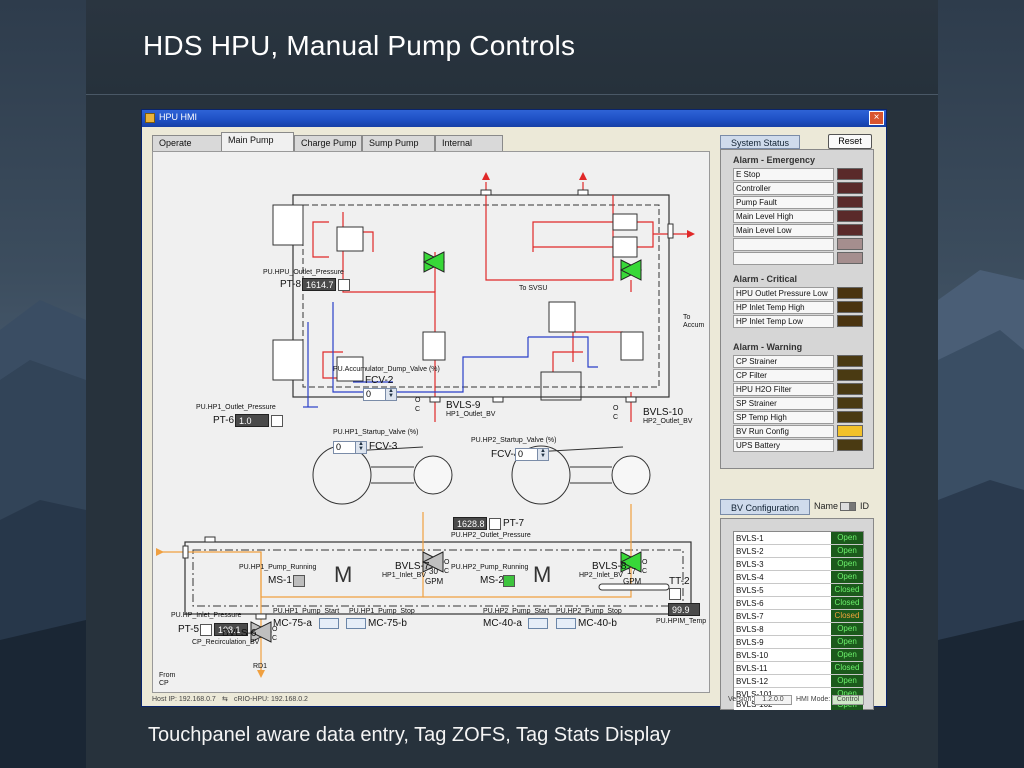  I want to click on fcv4-spinner: ▲ ▼, so click(542, 454).